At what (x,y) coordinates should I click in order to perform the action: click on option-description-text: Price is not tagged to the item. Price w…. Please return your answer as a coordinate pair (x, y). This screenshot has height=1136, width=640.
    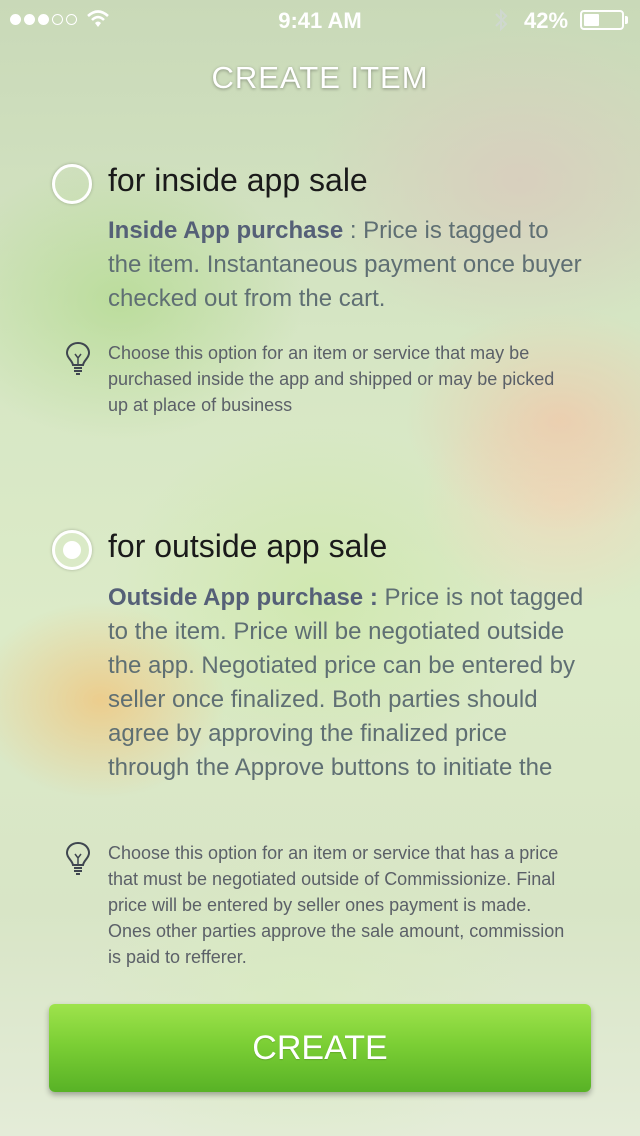
    Looking at the image, I should click on (346, 682).